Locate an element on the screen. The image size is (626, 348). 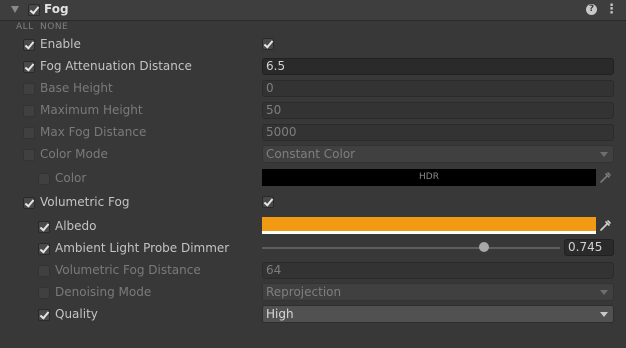
enable-checkbox is located at coordinates (268, 44).